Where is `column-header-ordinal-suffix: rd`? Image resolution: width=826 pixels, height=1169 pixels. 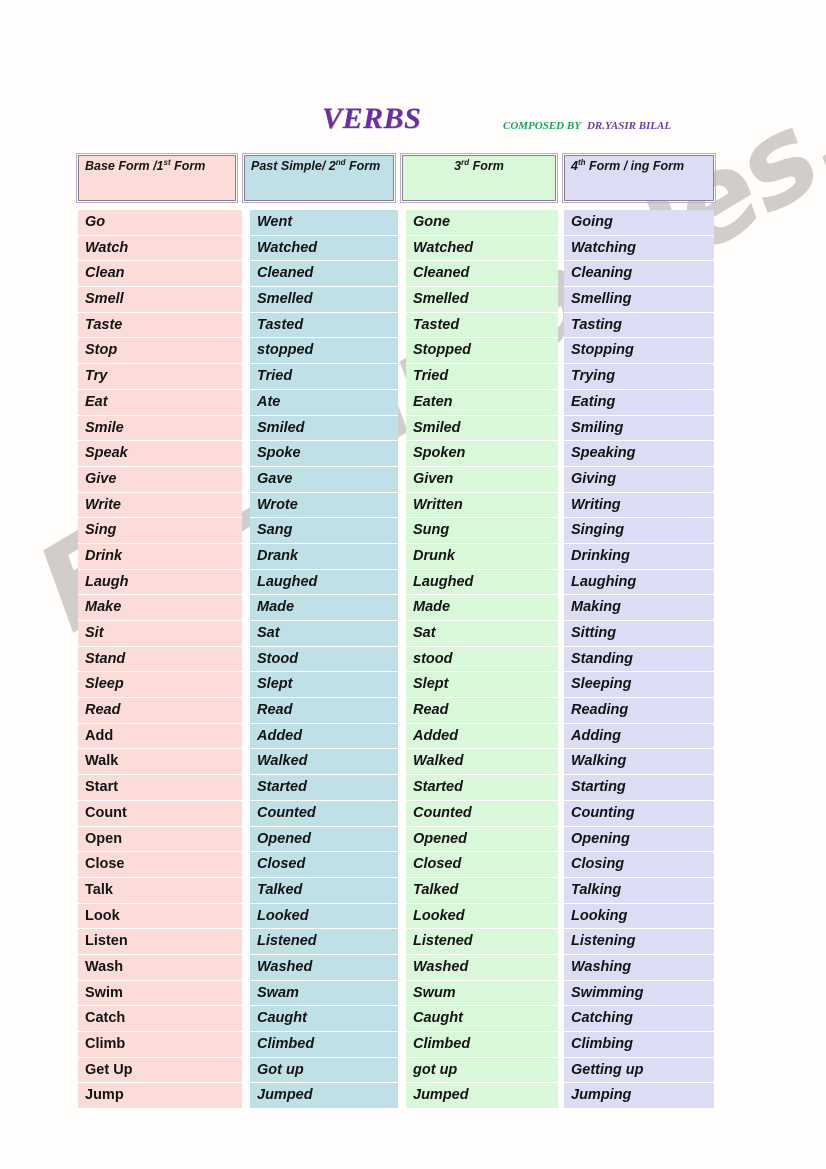
column-header-ordinal-suffix: rd is located at coordinates (465, 162).